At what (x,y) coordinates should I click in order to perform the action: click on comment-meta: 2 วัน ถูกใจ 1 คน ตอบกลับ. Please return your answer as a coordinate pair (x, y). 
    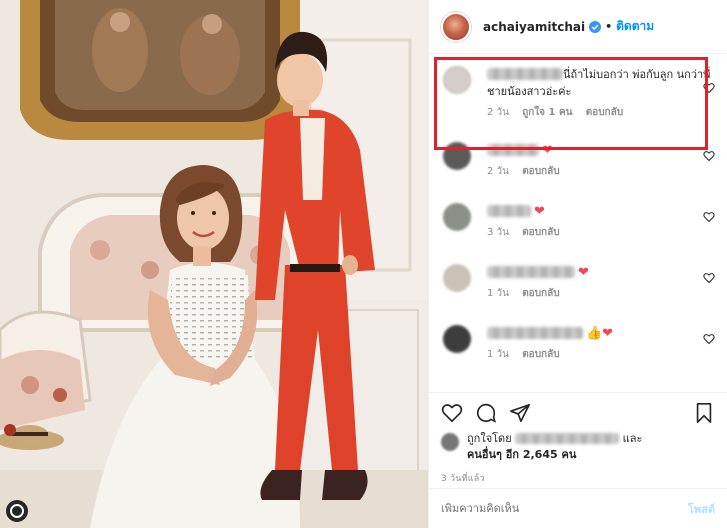
    Looking at the image, I should click on (601, 112).